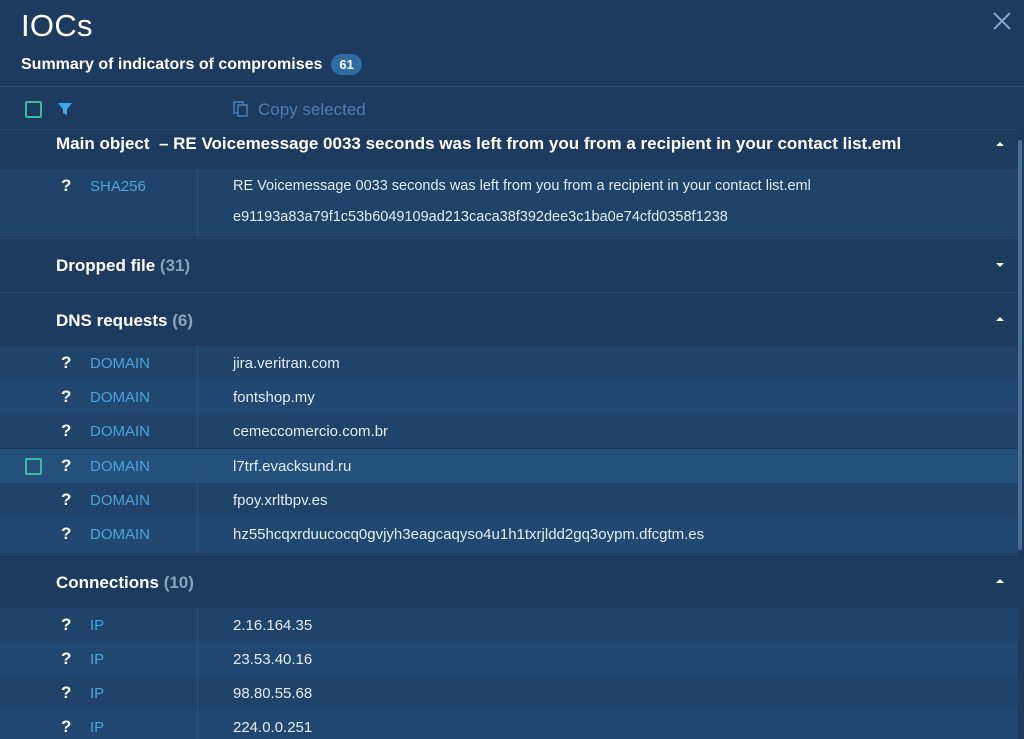 This screenshot has width=1024, height=739. What do you see at coordinates (509, 319) in the screenshot?
I see `section-dns-requests: DNS requests (6)` at bounding box center [509, 319].